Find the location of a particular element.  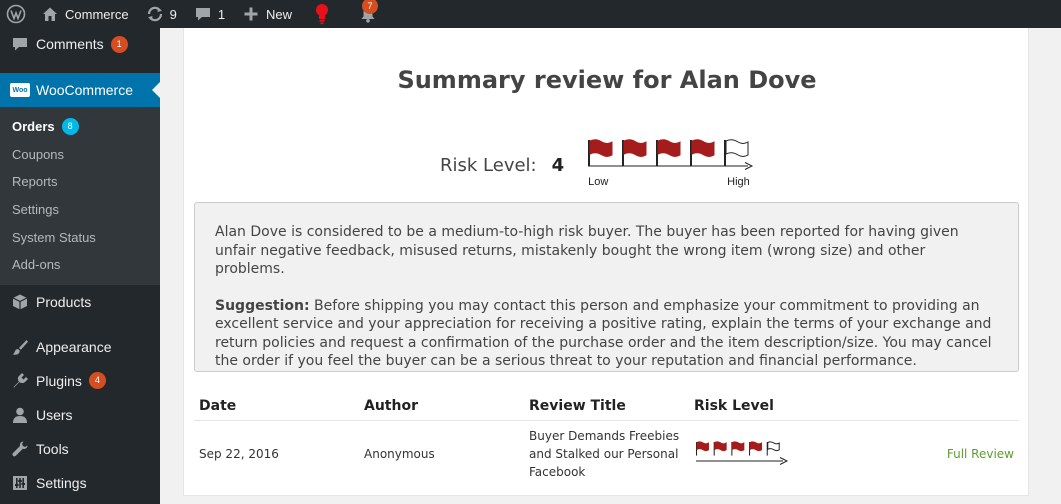

sidebar-item-settings: Settings is located at coordinates (80, 483).